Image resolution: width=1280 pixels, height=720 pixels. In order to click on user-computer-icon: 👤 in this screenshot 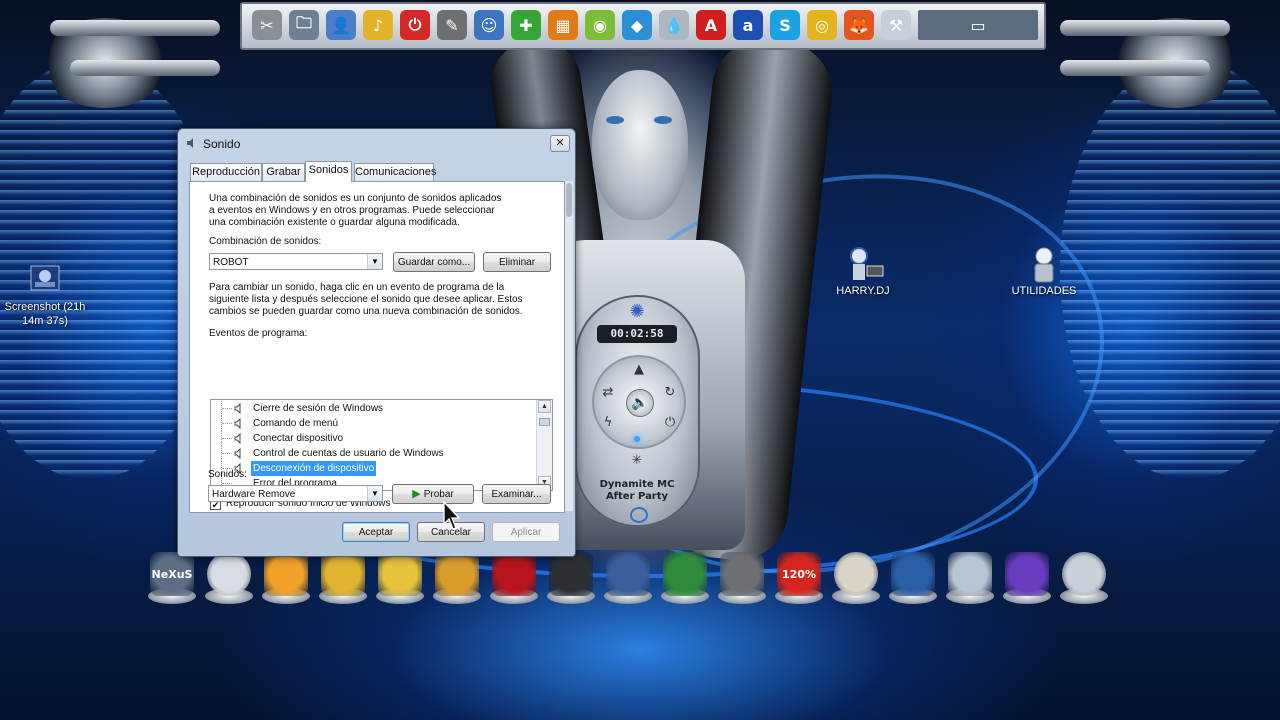, I will do `click(341, 25)`.